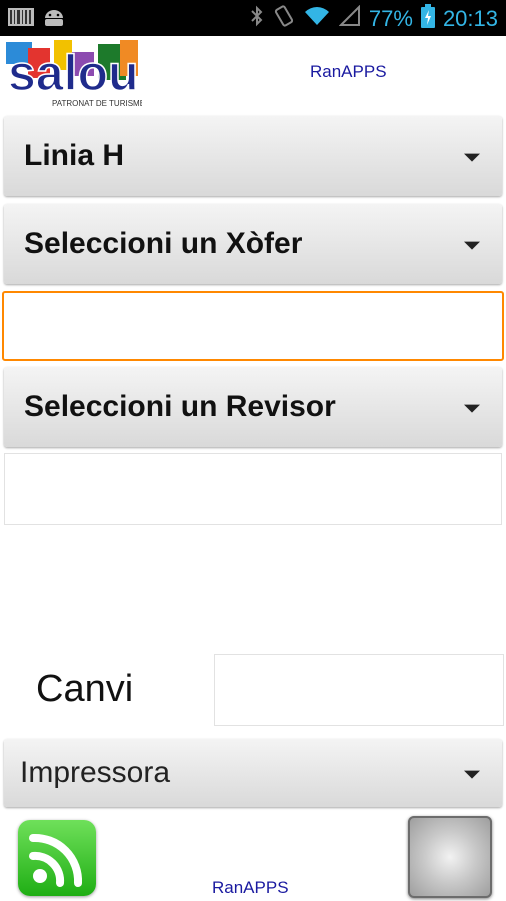  I want to click on metal-button, so click(450, 857).